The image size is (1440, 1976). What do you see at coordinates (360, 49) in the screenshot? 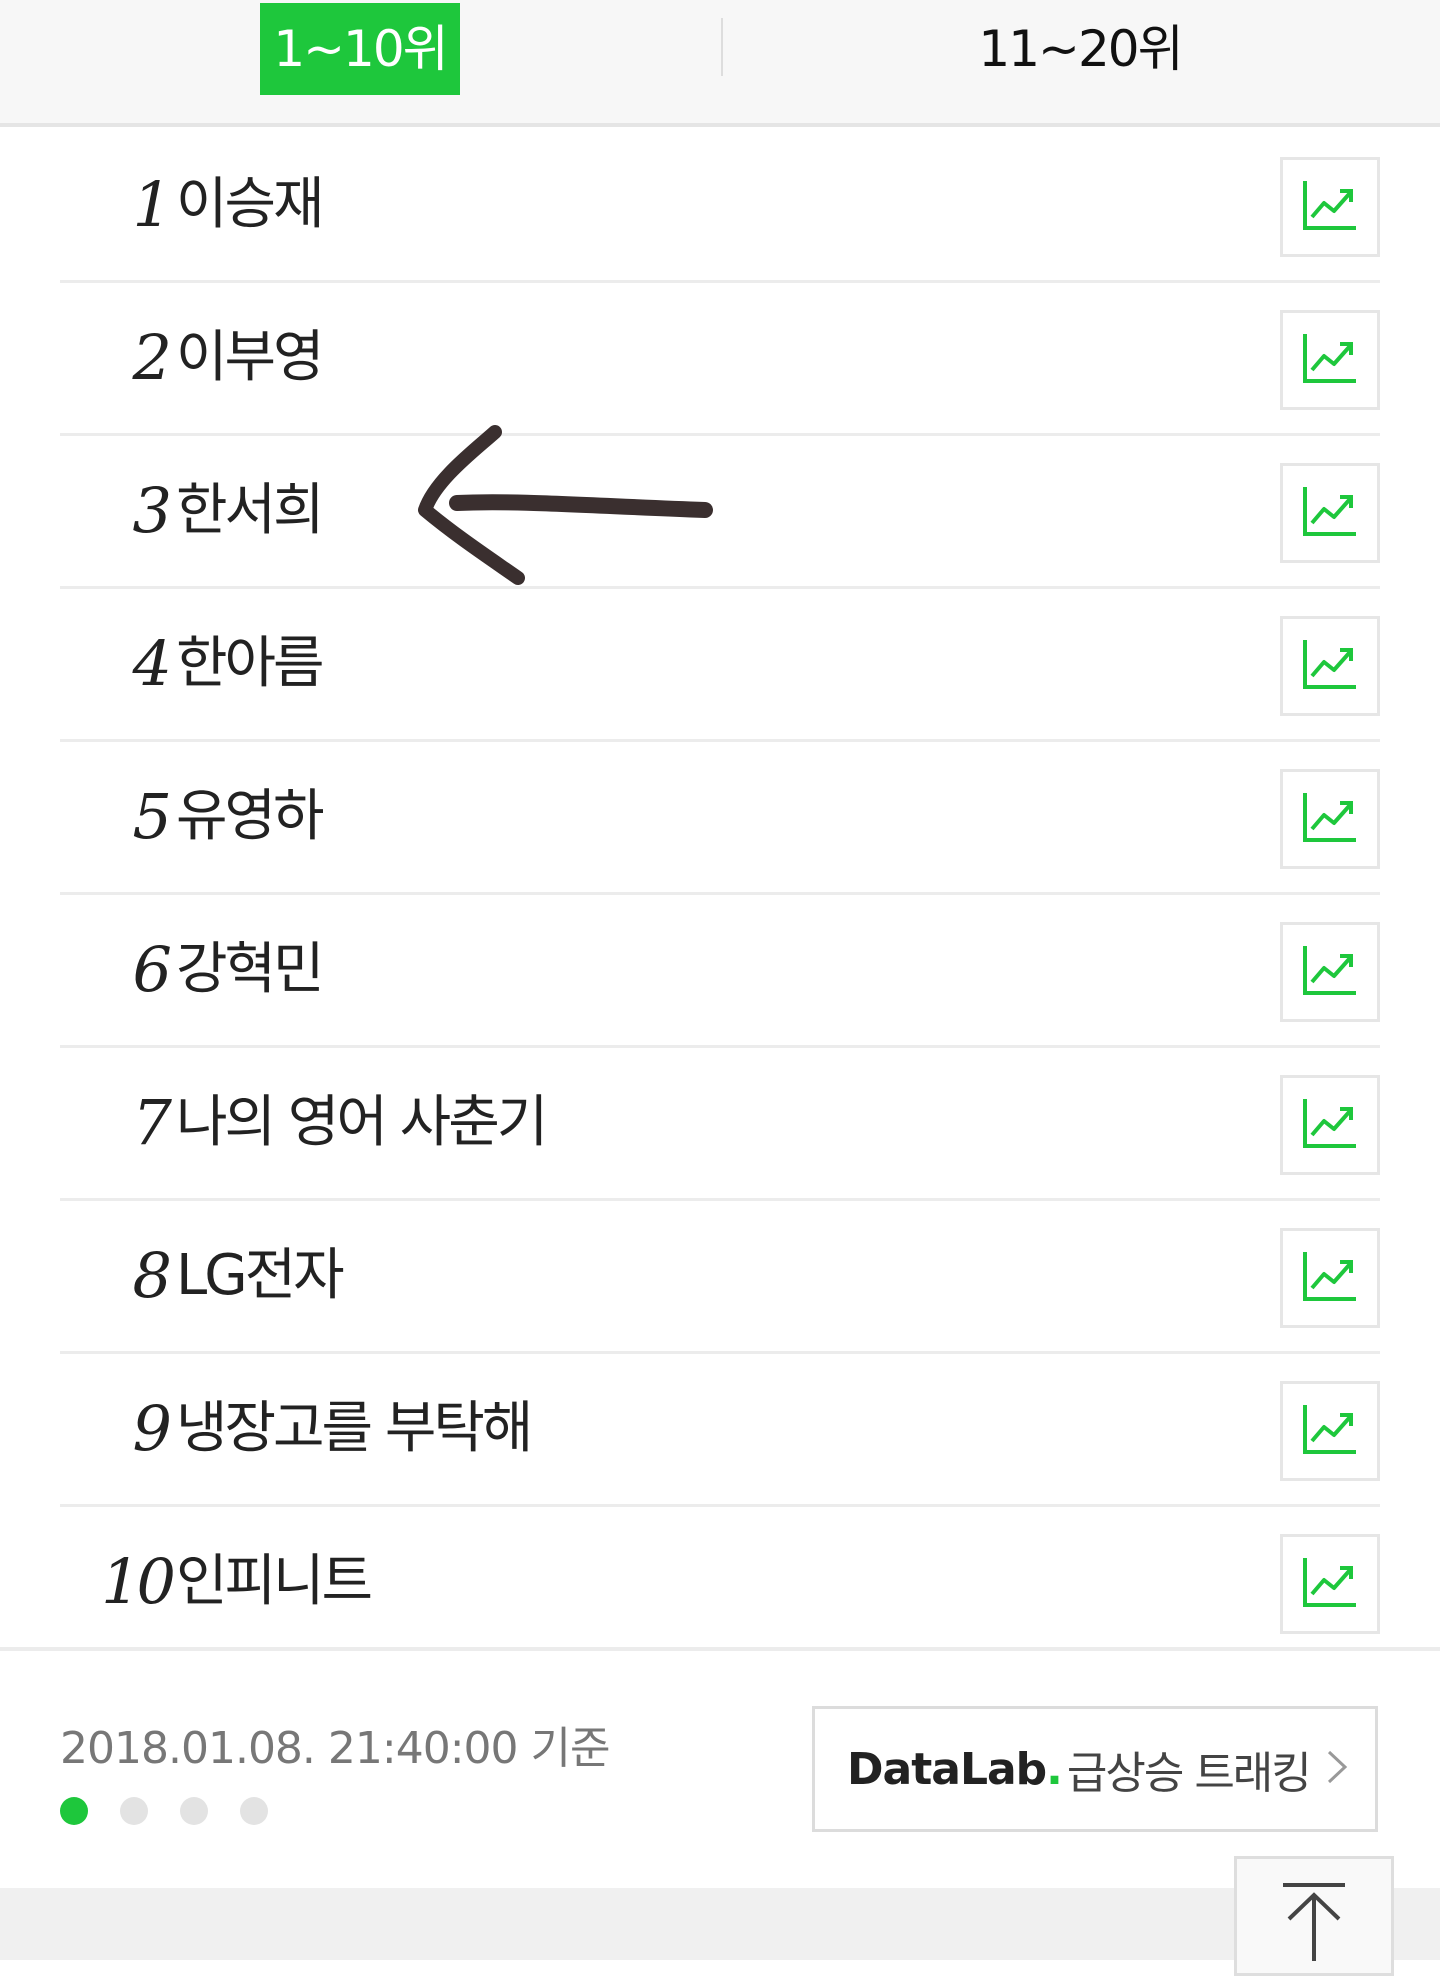
I see `tab-rank-1-10: 1~10위` at bounding box center [360, 49].